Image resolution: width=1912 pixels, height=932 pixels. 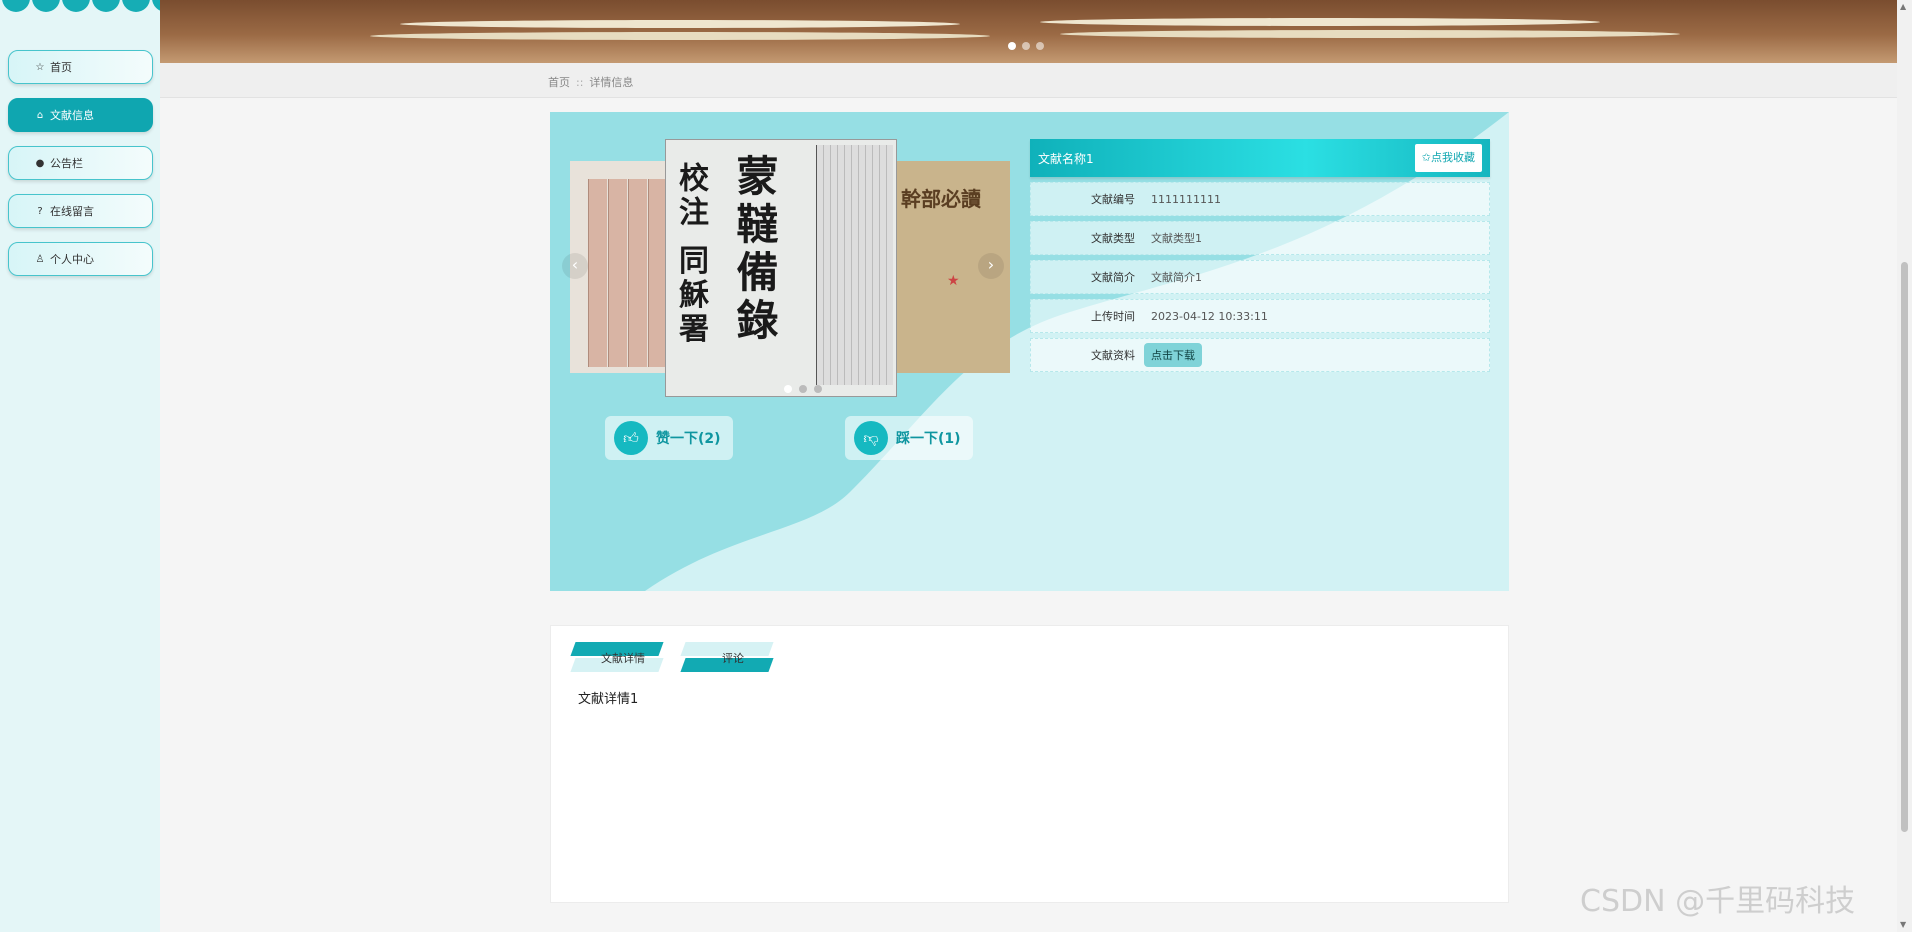 What do you see at coordinates (1448, 158) in the screenshot?
I see `favorite-button: ✩点我收藏` at bounding box center [1448, 158].